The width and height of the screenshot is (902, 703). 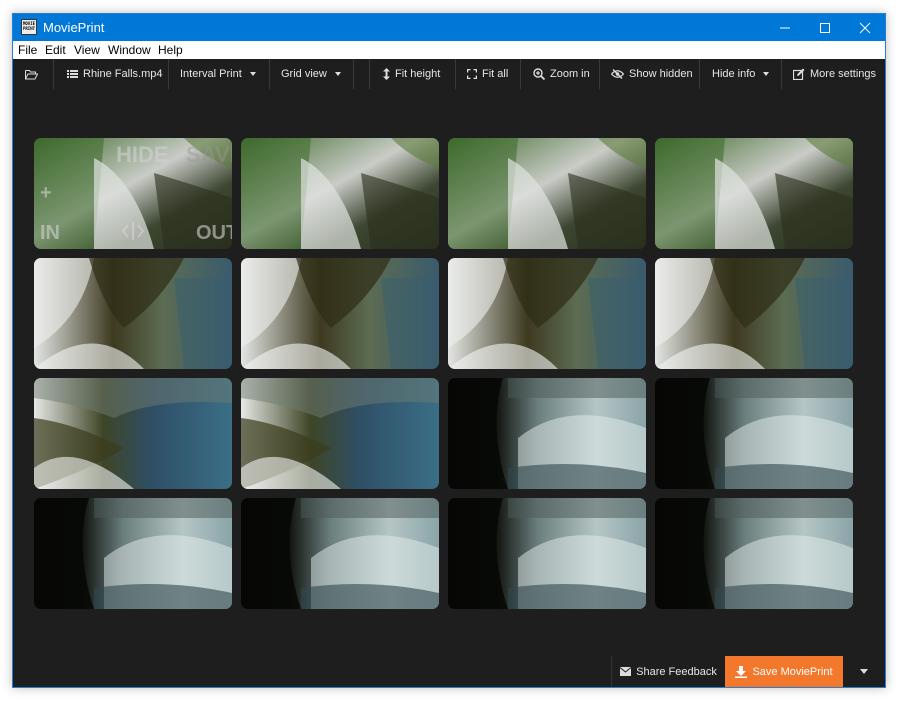 I want to click on save-movieprint-button: Save MoviePrint, so click(x=784, y=671).